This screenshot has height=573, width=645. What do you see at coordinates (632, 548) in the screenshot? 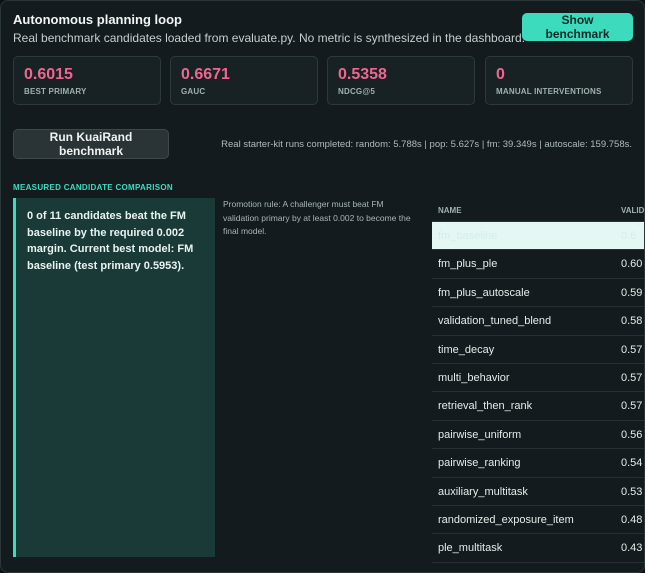
I see `row-value: 0.43` at bounding box center [632, 548].